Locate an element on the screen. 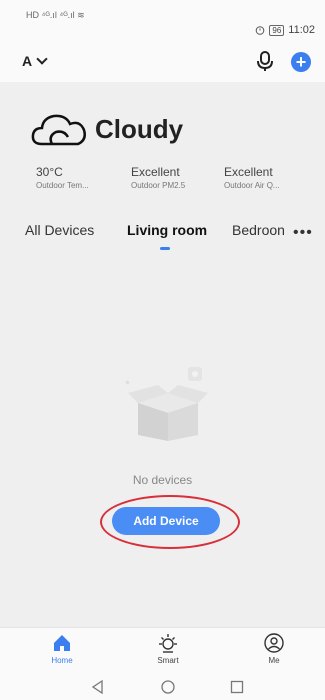 The height and width of the screenshot is (700, 325). nav-me: Me is located at coordinates (274, 648).